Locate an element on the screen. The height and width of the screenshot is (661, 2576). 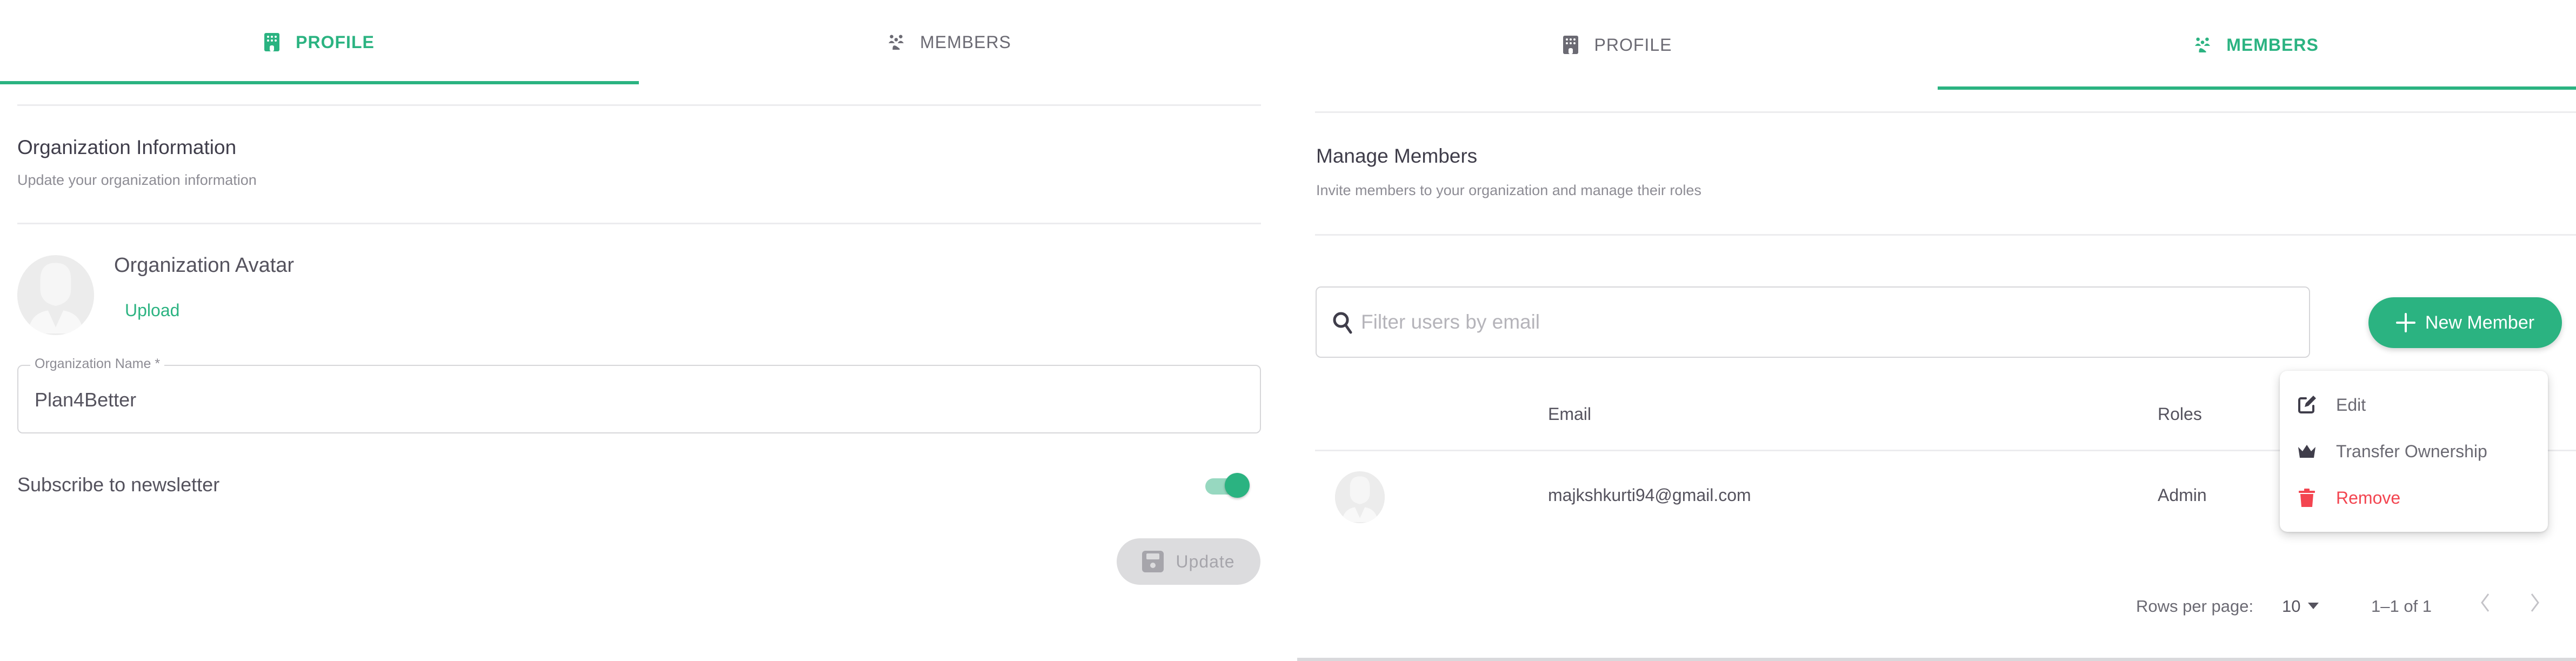
trash-icon is located at coordinates (2307, 498).